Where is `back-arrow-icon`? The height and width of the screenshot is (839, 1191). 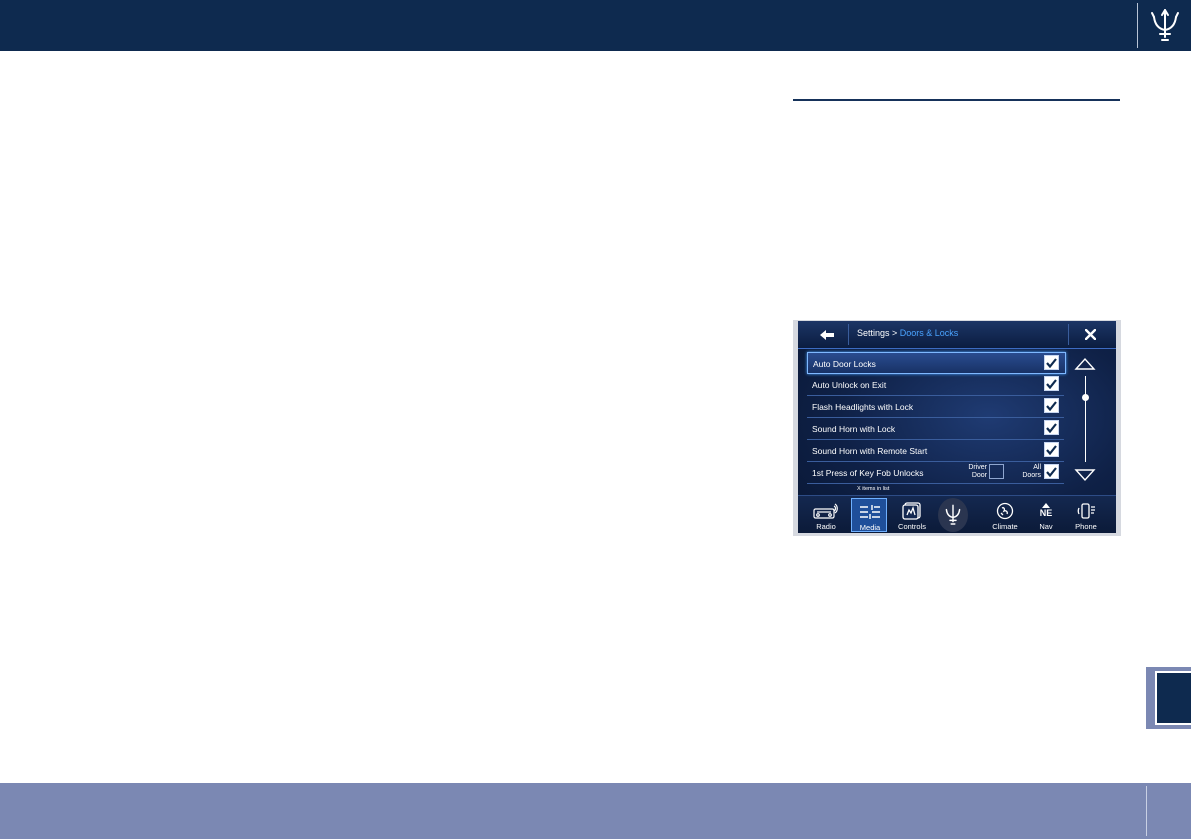 back-arrow-icon is located at coordinates (827, 334).